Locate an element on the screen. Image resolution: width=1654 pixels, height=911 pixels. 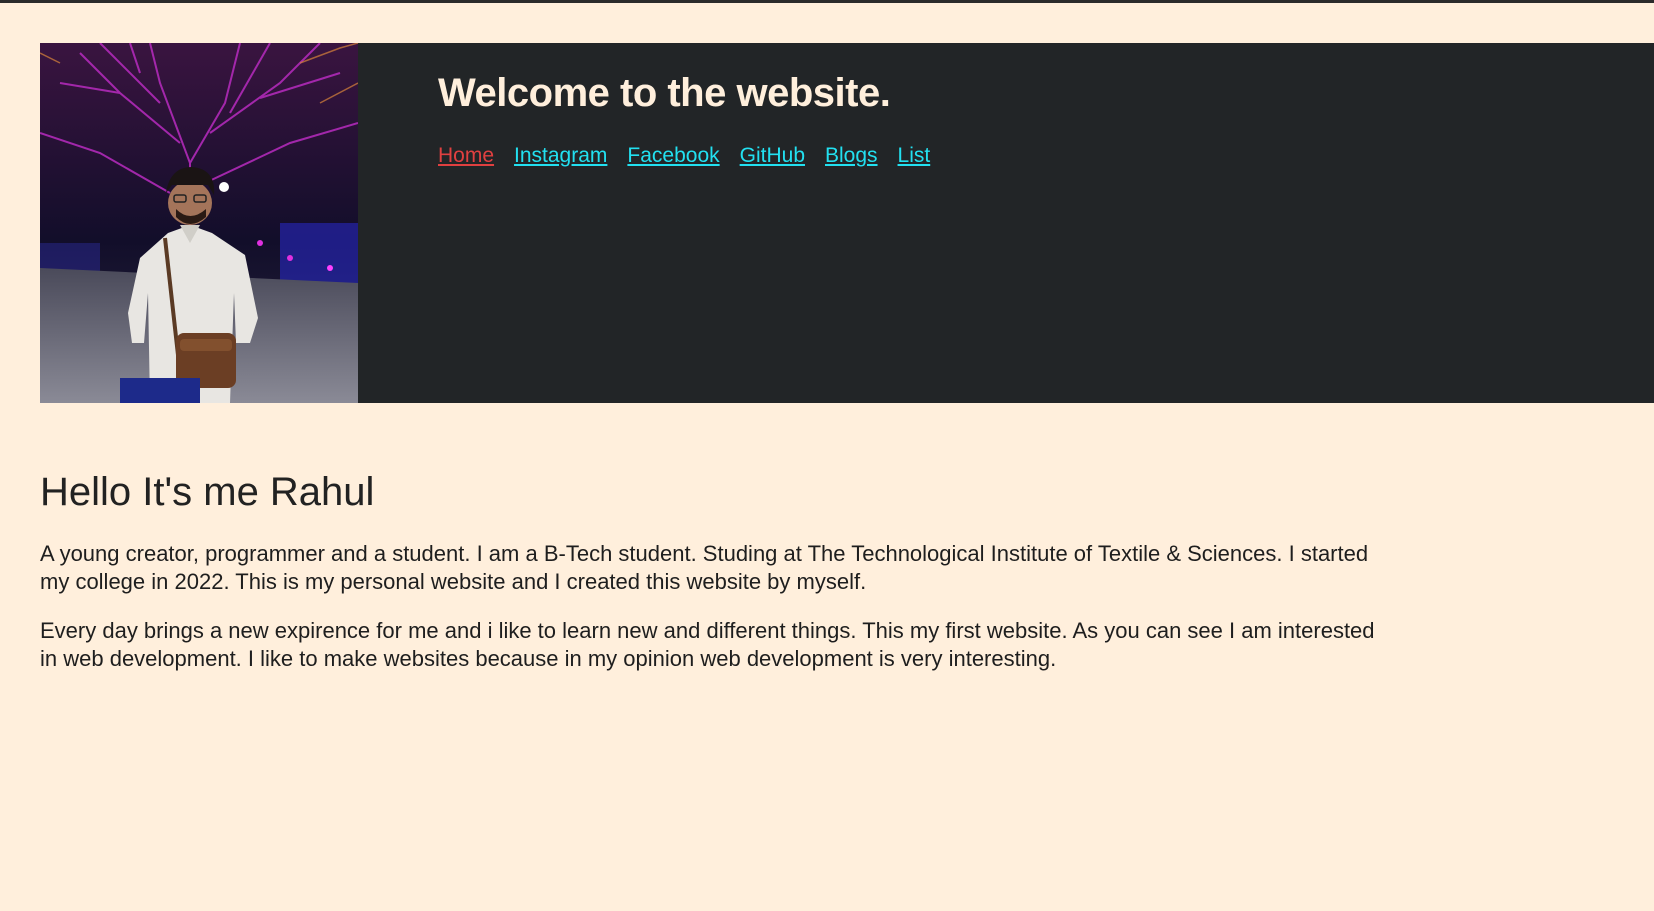
nav-link-github: GitHub is located at coordinates (772, 156).